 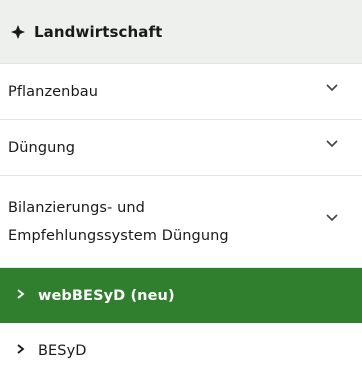 I want to click on nav-item-label: Pflanzenbau, so click(x=53, y=91).